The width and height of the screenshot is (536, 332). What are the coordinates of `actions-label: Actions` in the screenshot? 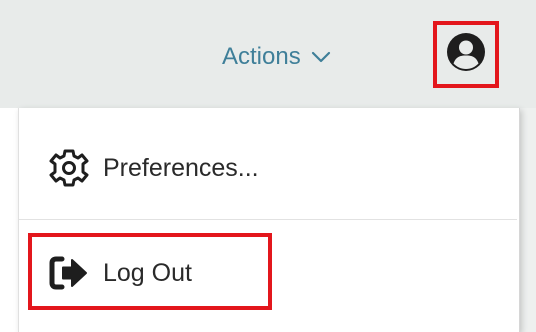 It's located at (261, 56).